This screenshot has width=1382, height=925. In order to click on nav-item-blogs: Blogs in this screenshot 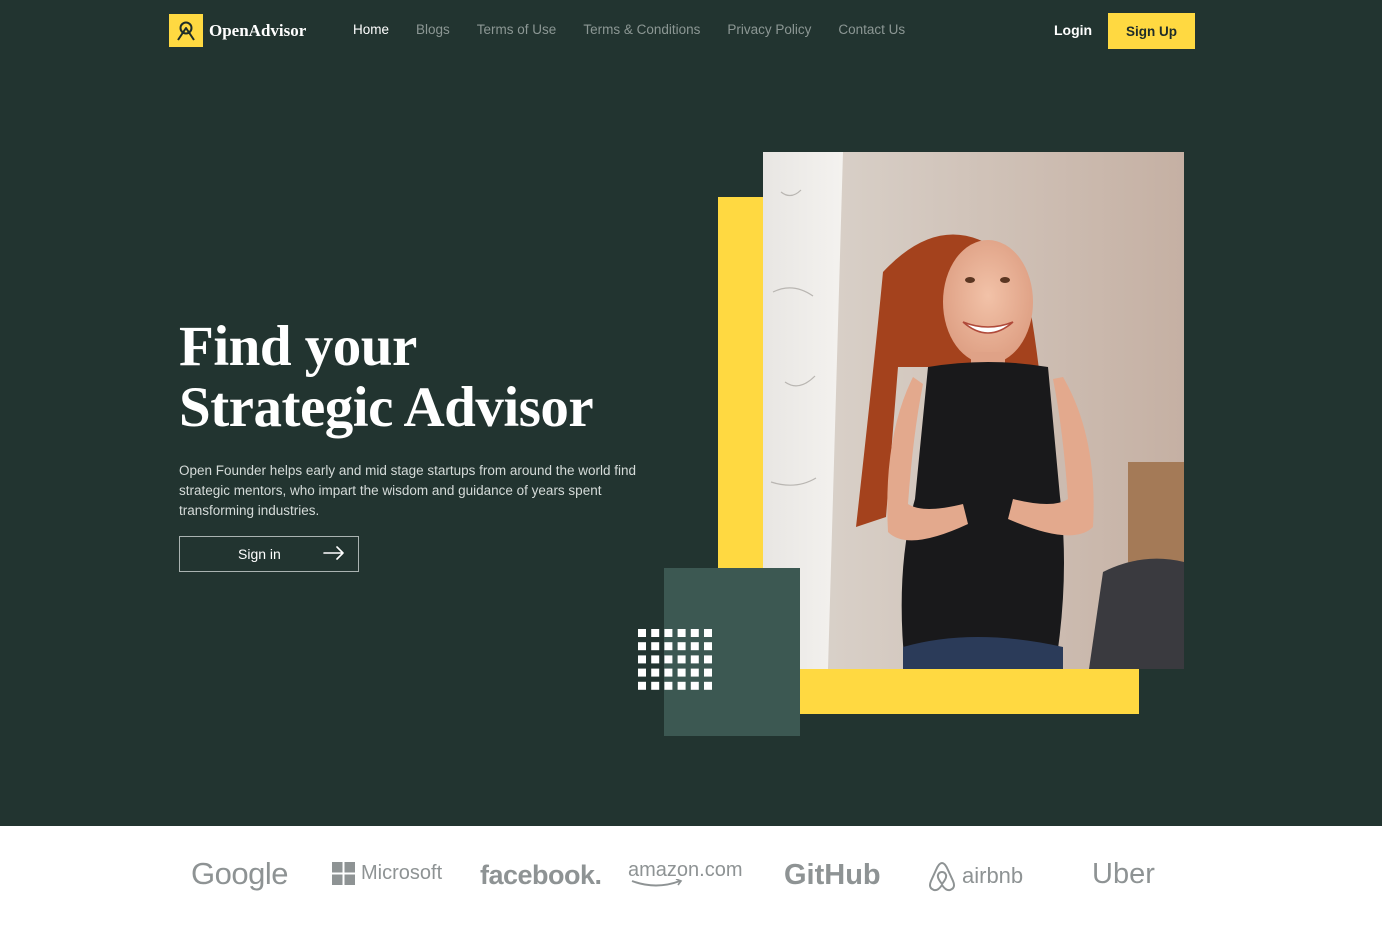, I will do `click(433, 29)`.